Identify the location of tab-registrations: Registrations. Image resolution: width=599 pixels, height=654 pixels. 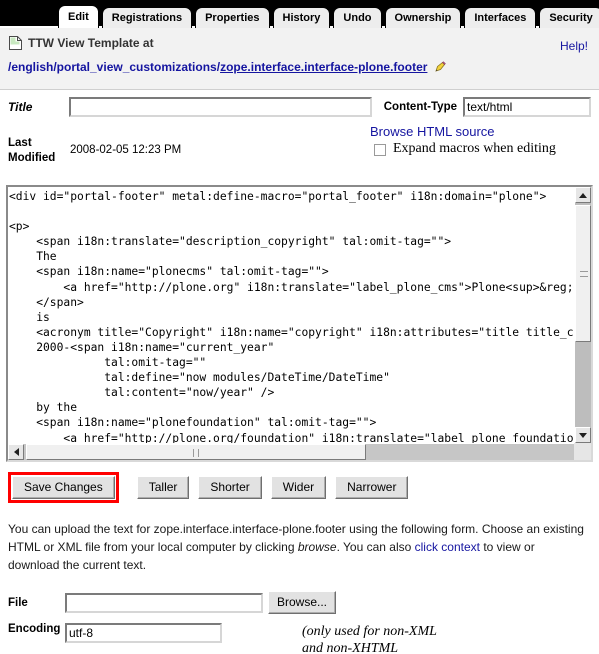
(147, 17).